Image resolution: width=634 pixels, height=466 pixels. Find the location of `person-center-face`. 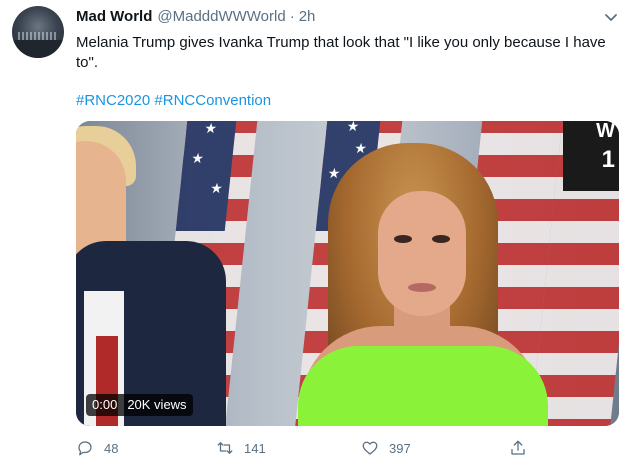

person-center-face is located at coordinates (422, 253).